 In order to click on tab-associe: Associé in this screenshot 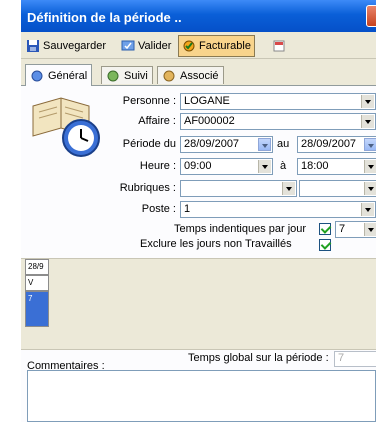, I will do `click(190, 75)`.